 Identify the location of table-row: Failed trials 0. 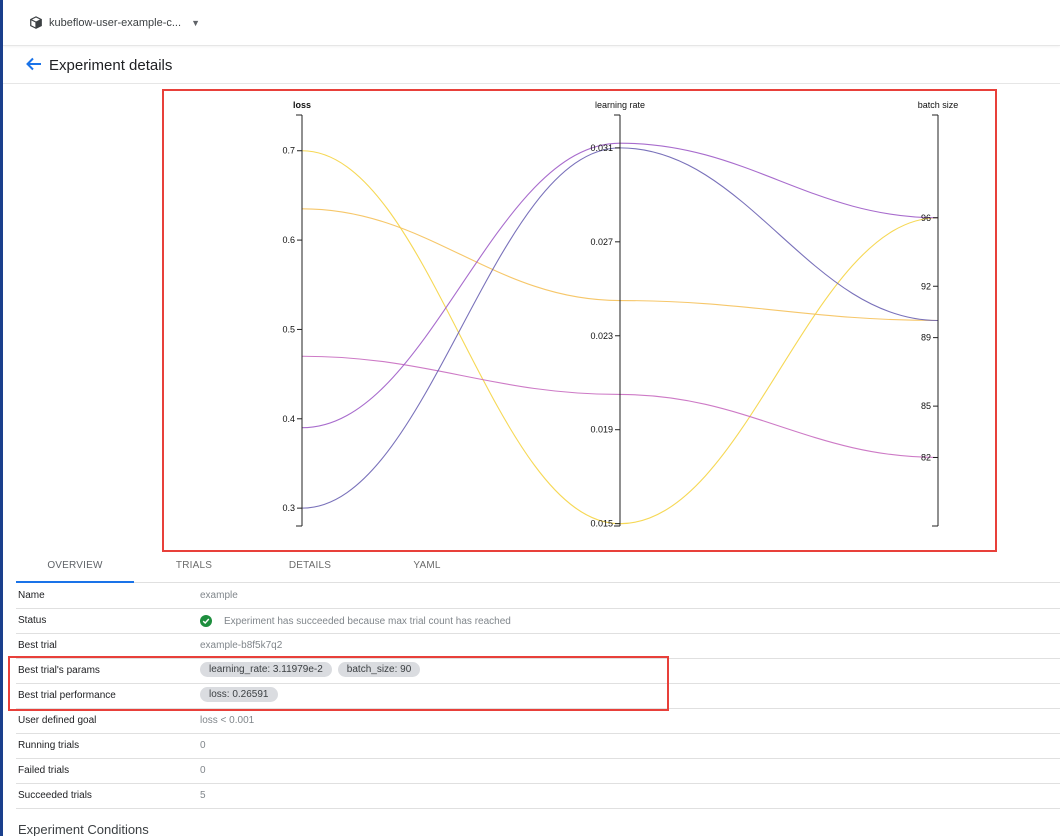
(538, 771).